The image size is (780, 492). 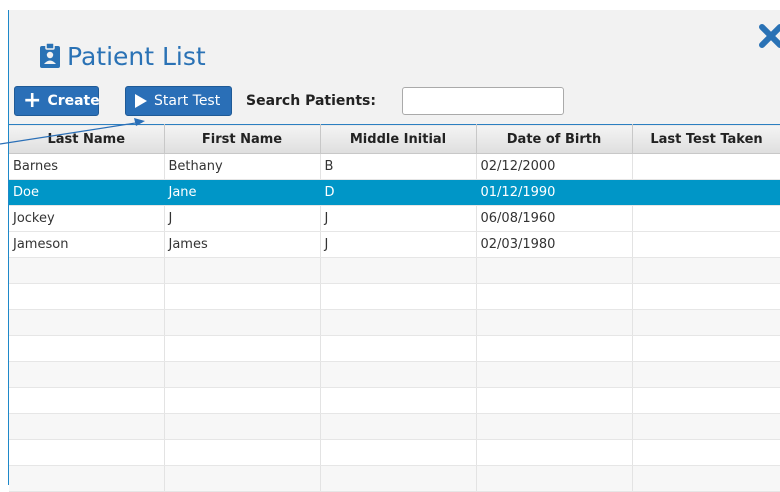 What do you see at coordinates (554, 218) in the screenshot?
I see `cell-date-of-birth: 06/08/1960` at bounding box center [554, 218].